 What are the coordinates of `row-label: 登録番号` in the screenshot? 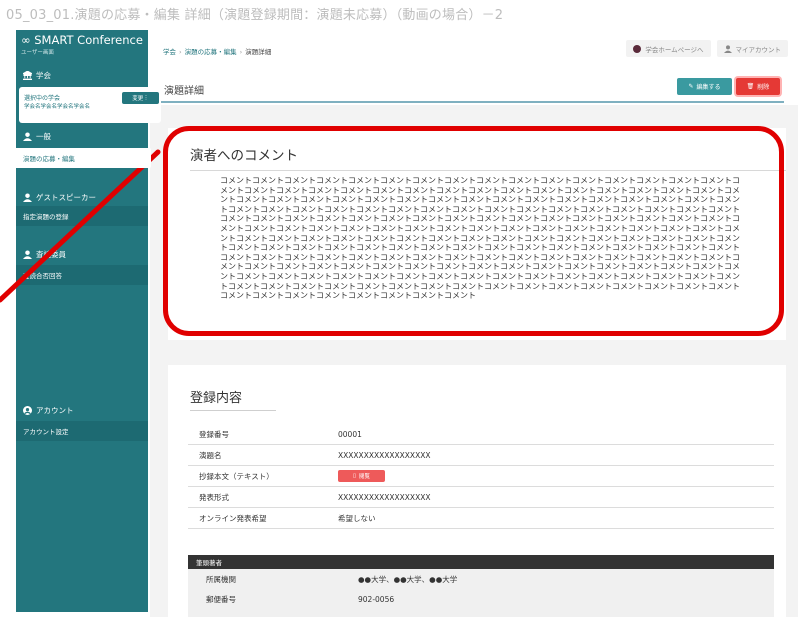 It's located at (214, 434).